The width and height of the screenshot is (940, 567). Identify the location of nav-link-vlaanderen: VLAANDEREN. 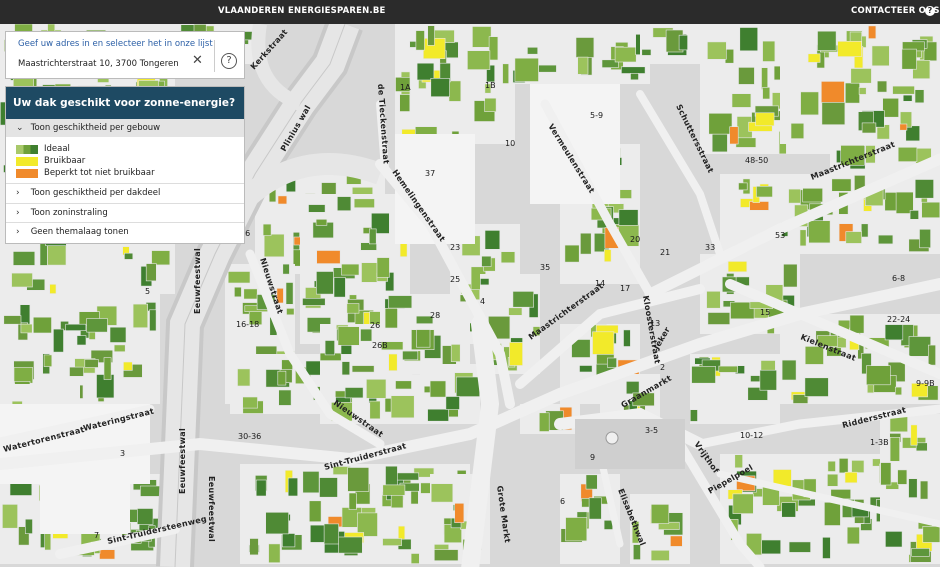
(251, 11).